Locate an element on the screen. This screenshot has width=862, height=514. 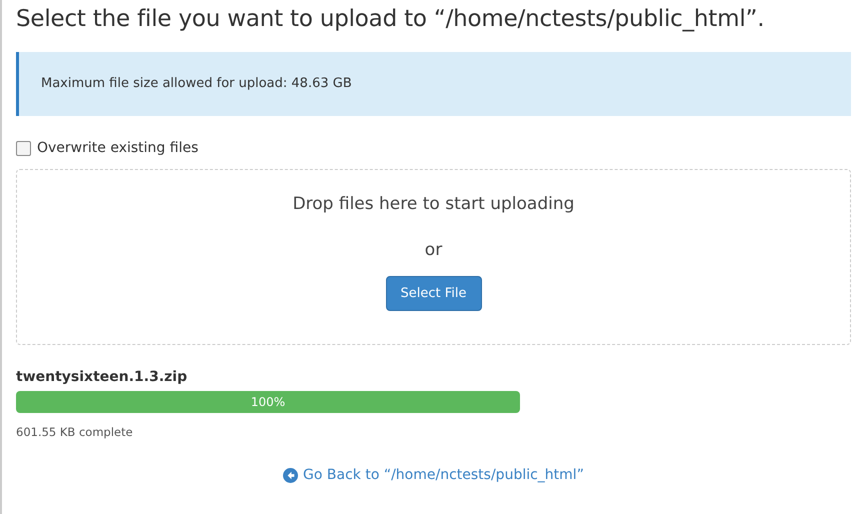
upload-status: 601.55 KB complete is located at coordinates (75, 432).